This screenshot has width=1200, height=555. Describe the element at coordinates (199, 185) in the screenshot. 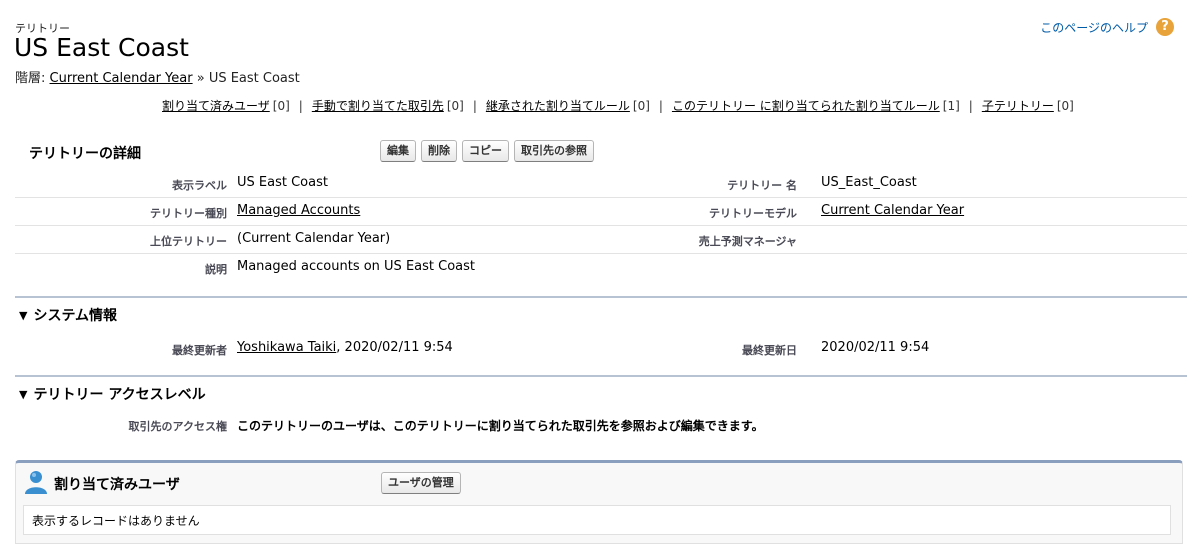

I see `field-label: 表示ラベル` at that location.